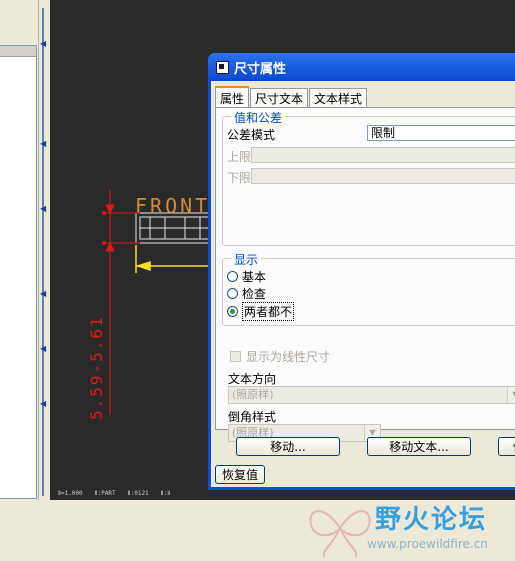  What do you see at coordinates (268, 311) in the screenshot?
I see `radio-label: 两者都不` at bounding box center [268, 311].